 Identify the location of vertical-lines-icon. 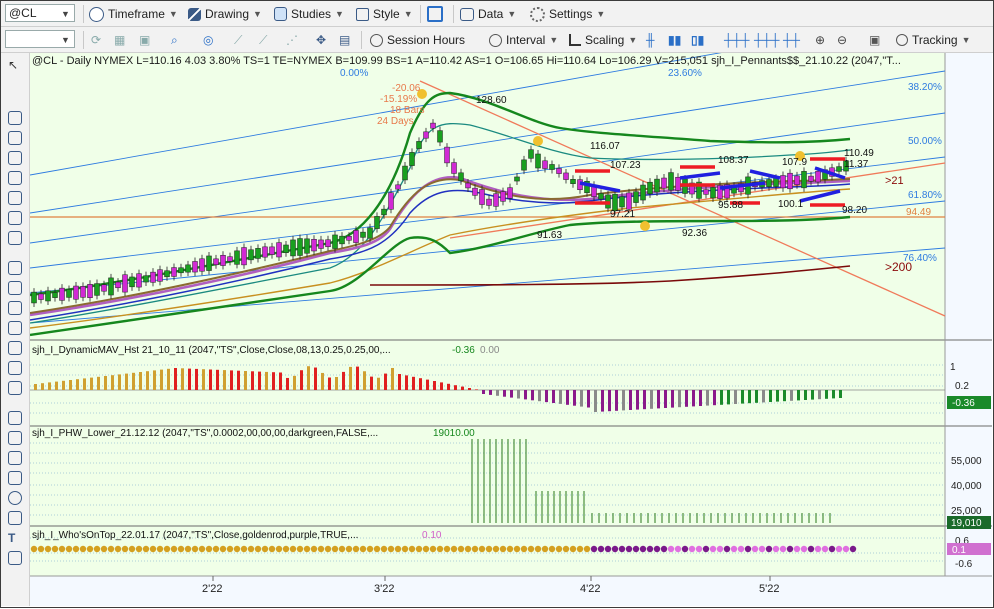
(15, 268).